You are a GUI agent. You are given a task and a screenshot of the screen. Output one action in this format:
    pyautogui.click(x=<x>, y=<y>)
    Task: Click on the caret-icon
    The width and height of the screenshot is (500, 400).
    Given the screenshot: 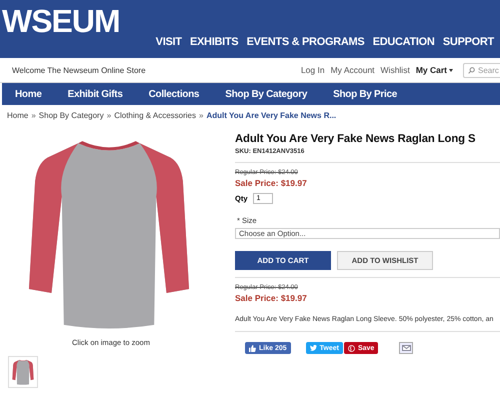 What is the action you would take?
    pyautogui.click(x=451, y=70)
    